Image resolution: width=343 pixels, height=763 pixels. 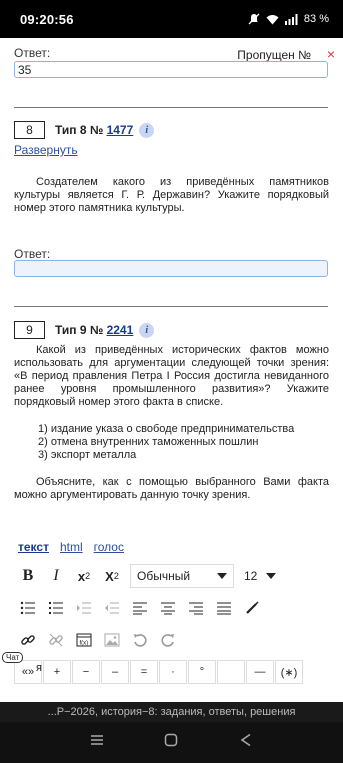 What do you see at coordinates (231, 672) in the screenshot?
I see `symbol-button` at bounding box center [231, 672].